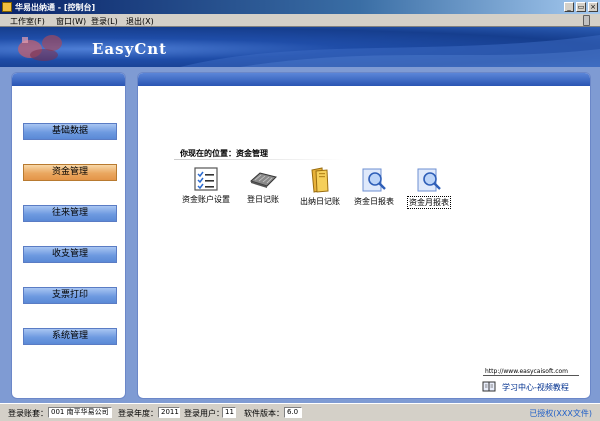  Describe the element at coordinates (293, 412) in the screenshot. I see `version-value: 6.0` at that location.